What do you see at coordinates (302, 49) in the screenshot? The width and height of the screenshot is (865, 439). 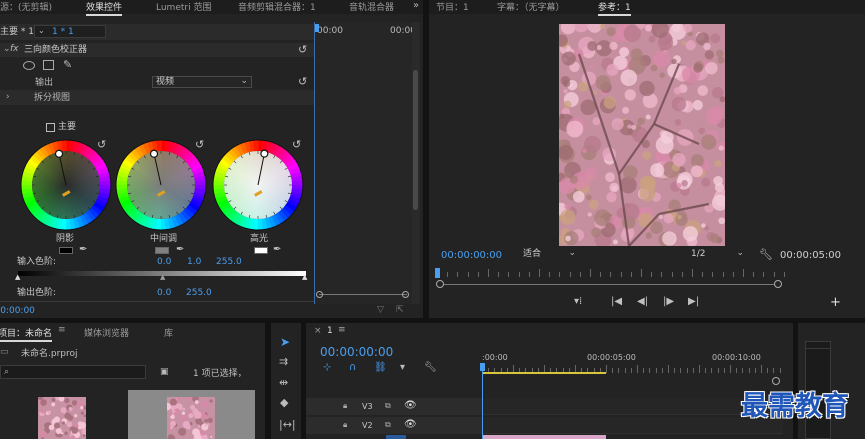 I see `reset-icon: ↺` at bounding box center [302, 49].